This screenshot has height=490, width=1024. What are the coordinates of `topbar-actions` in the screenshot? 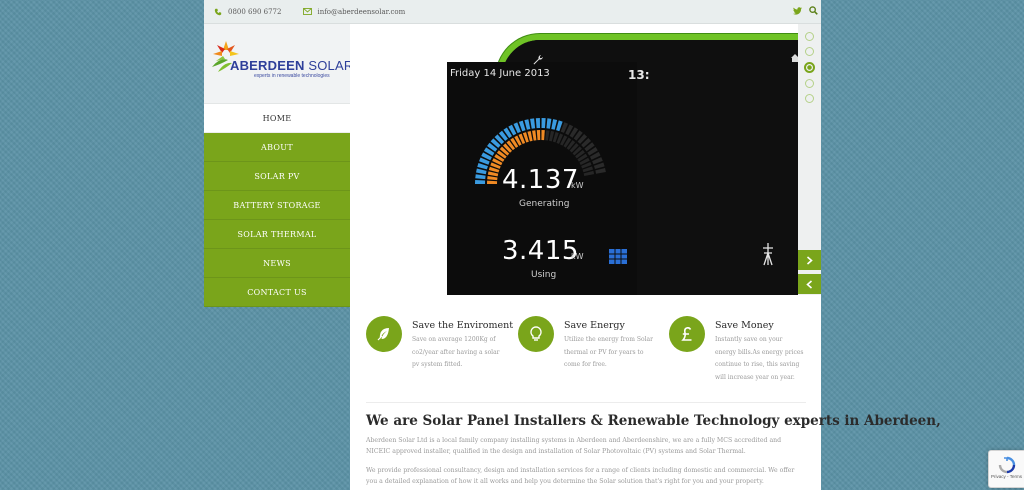 It's located at (805, 12).